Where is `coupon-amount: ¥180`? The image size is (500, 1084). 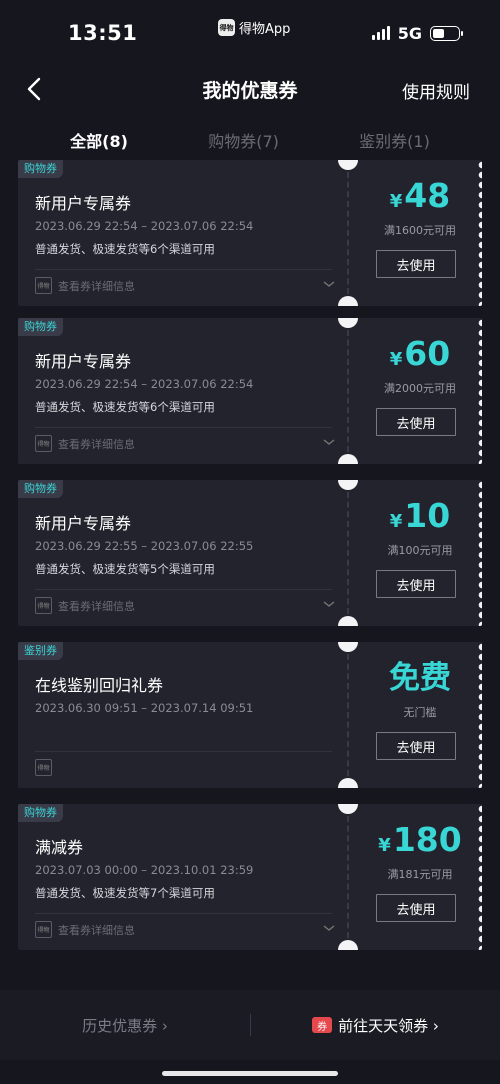
coupon-amount: ¥180 is located at coordinates (420, 839).